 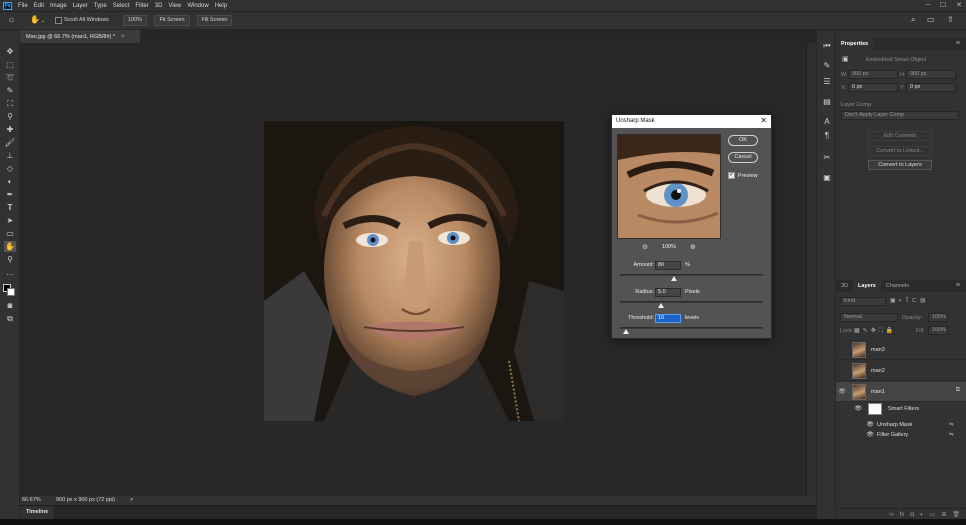 What do you see at coordinates (958, 285) in the screenshot?
I see `layers-panel-menu-icon: ≡` at bounding box center [958, 285].